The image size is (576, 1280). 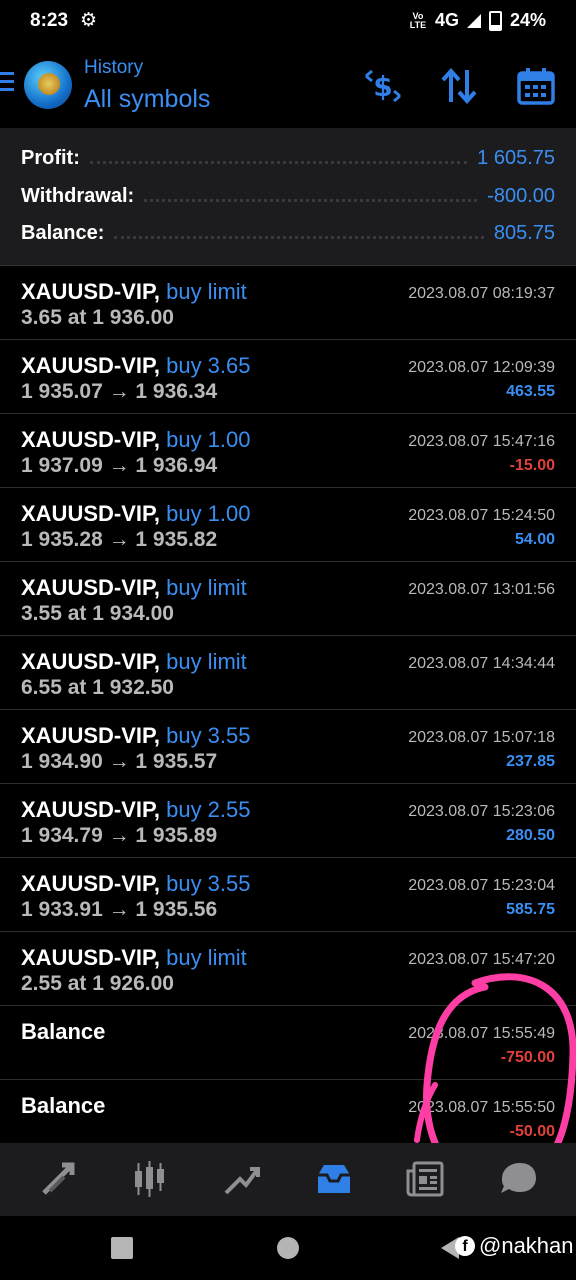 What do you see at coordinates (446, 20) in the screenshot?
I see `network-type: 4G` at bounding box center [446, 20].